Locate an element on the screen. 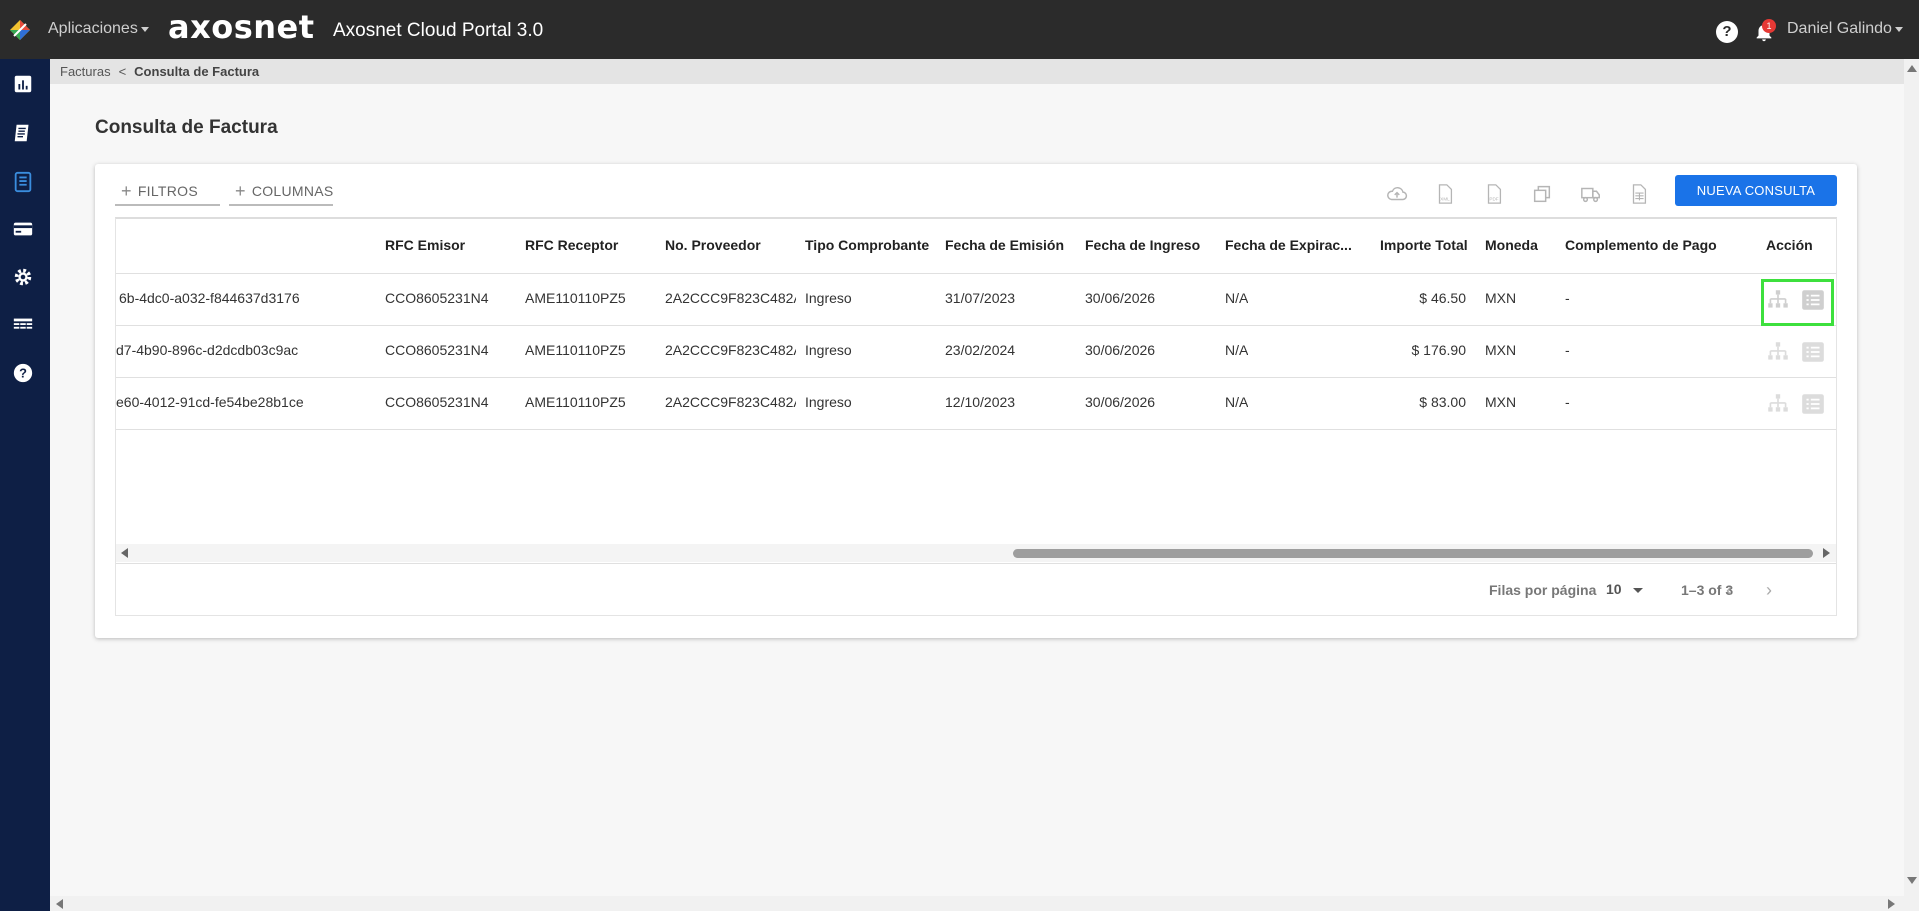  user-menu: Daniel Galindo is located at coordinates (1839, 29).